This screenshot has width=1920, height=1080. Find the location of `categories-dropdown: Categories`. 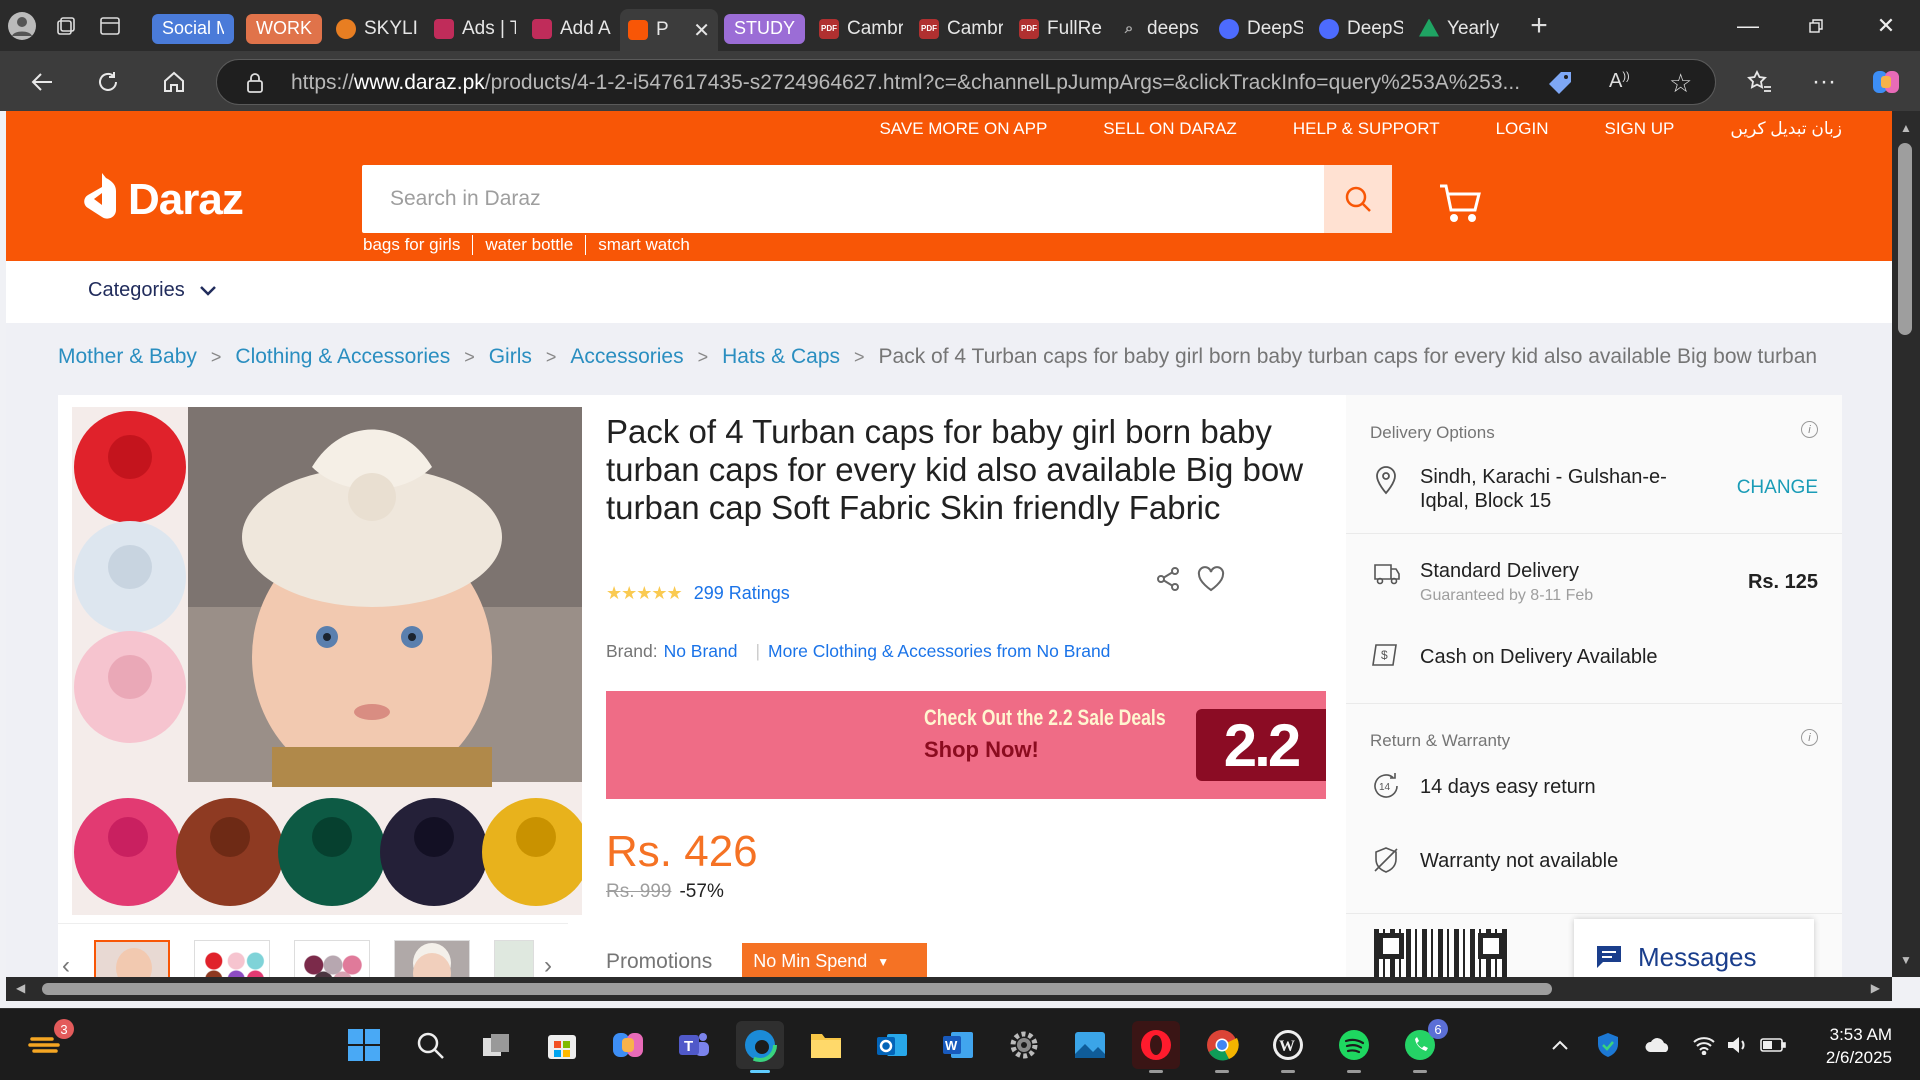

categories-dropdown: Categories is located at coordinates (152, 290).